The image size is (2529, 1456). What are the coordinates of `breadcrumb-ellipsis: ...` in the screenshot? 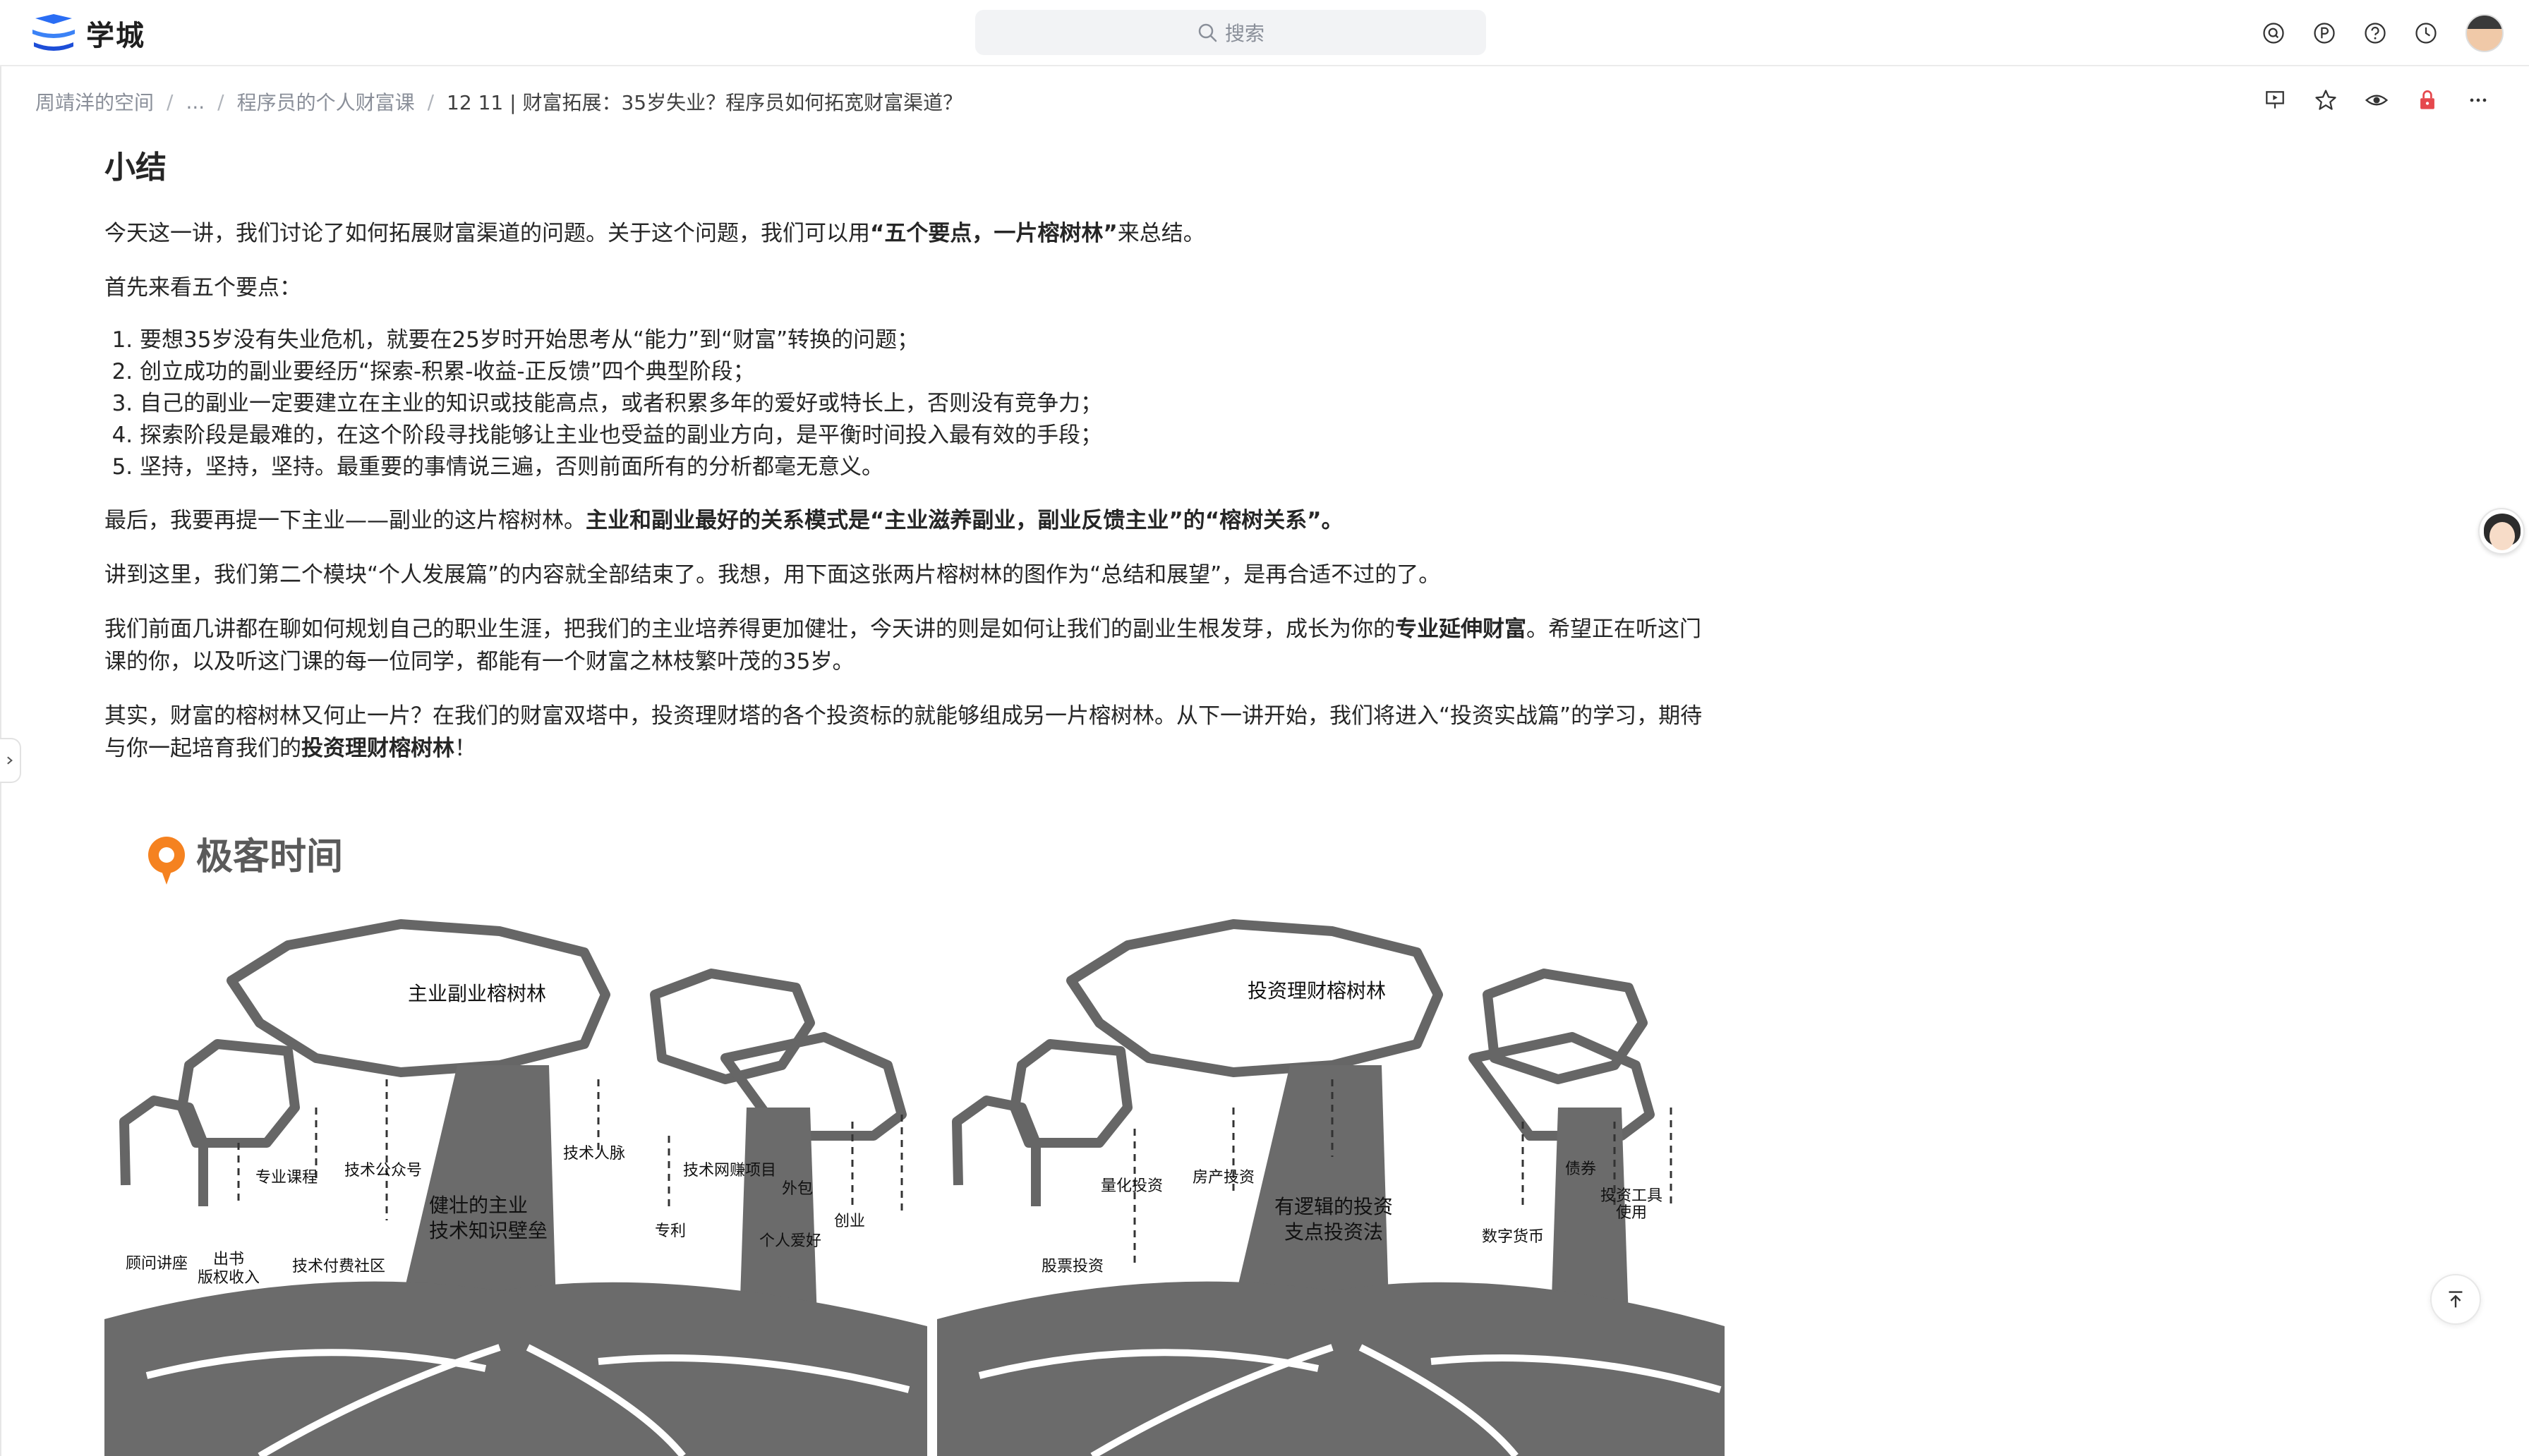 It's located at (195, 102).